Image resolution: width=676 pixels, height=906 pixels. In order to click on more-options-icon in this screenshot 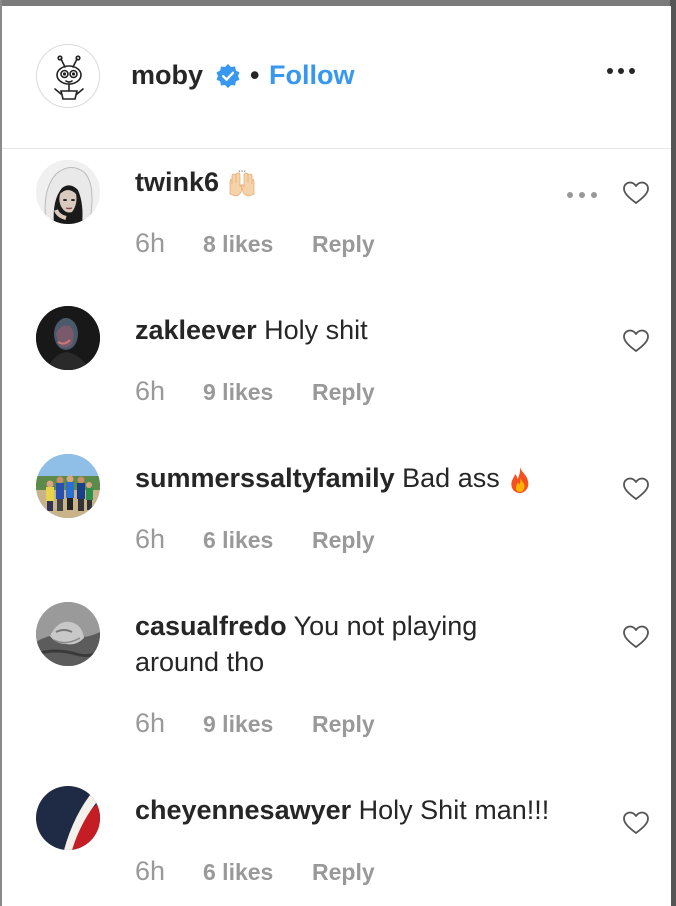, I will do `click(622, 73)`.